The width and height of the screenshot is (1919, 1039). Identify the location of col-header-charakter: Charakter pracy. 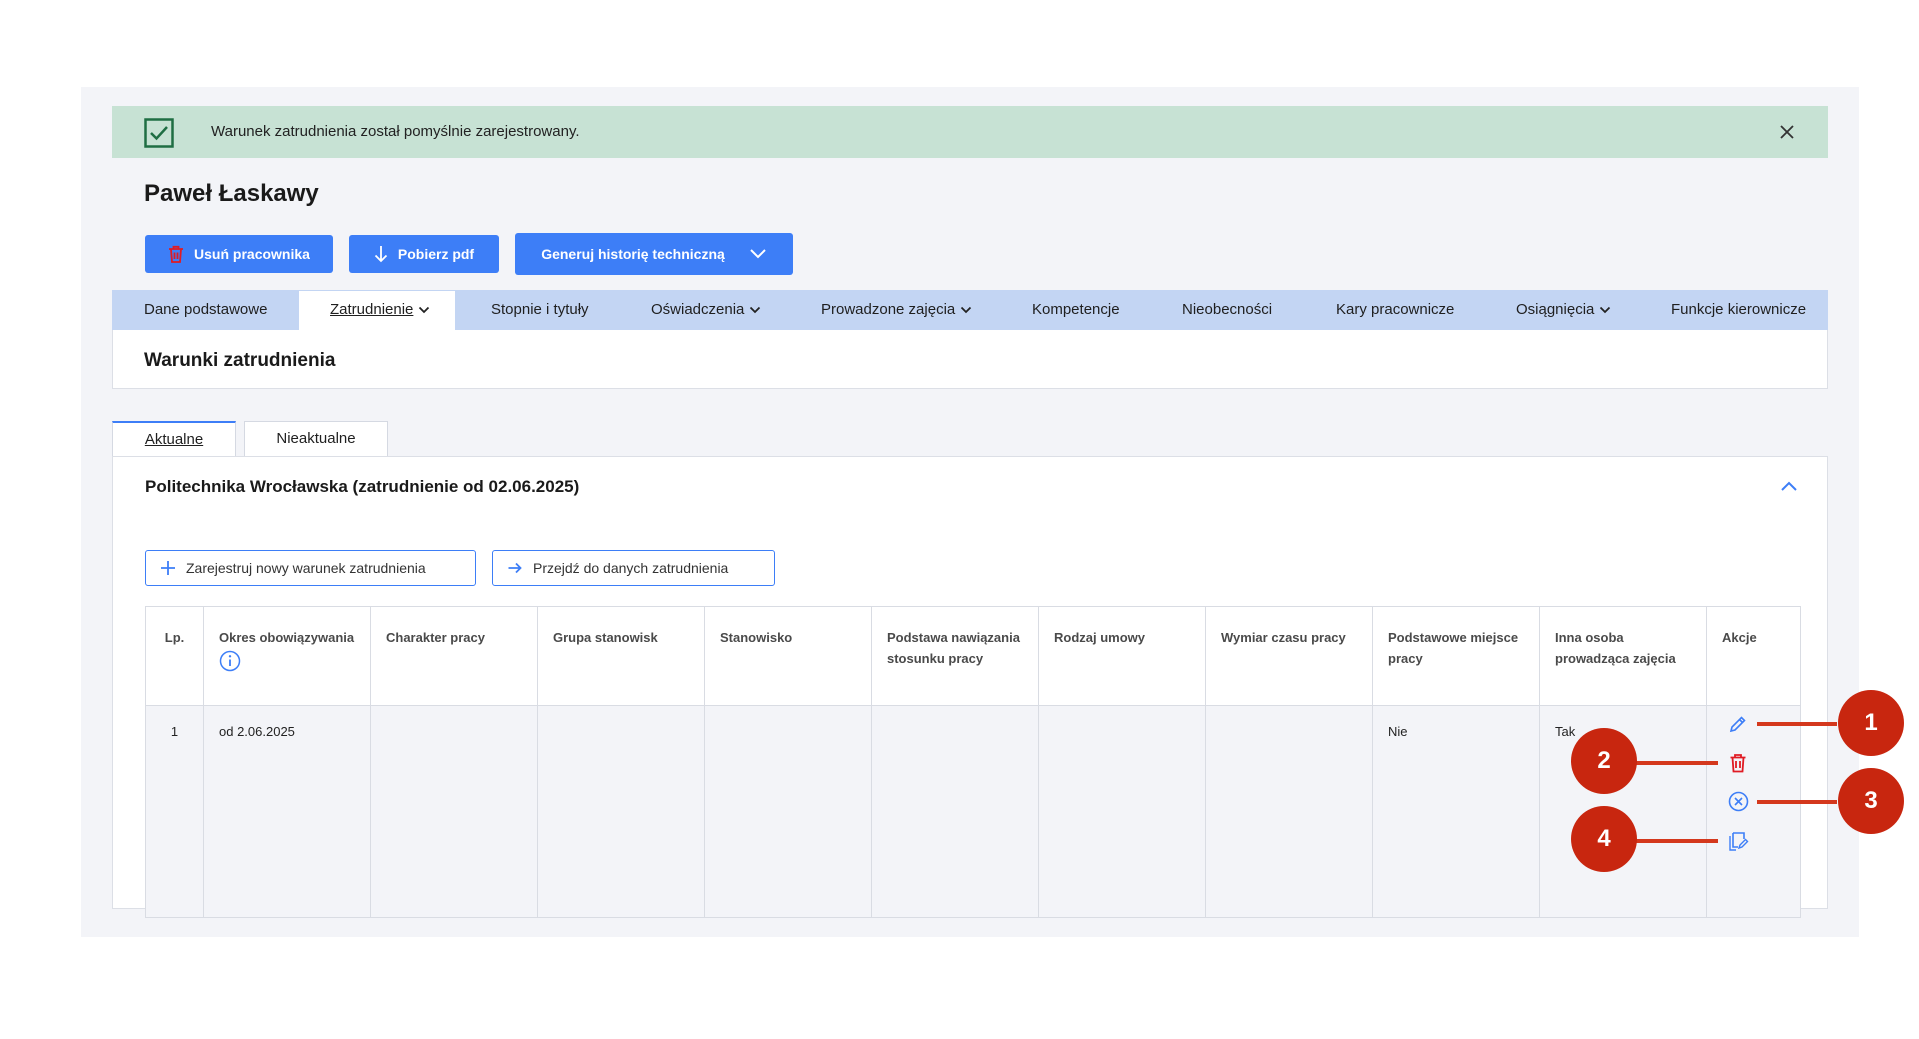
(454, 656).